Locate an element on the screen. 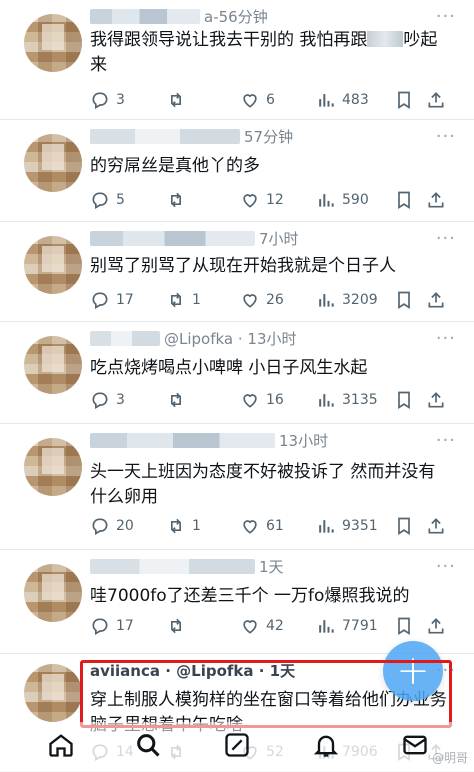 The width and height of the screenshot is (474, 772). views-count: 590 is located at coordinates (355, 200).